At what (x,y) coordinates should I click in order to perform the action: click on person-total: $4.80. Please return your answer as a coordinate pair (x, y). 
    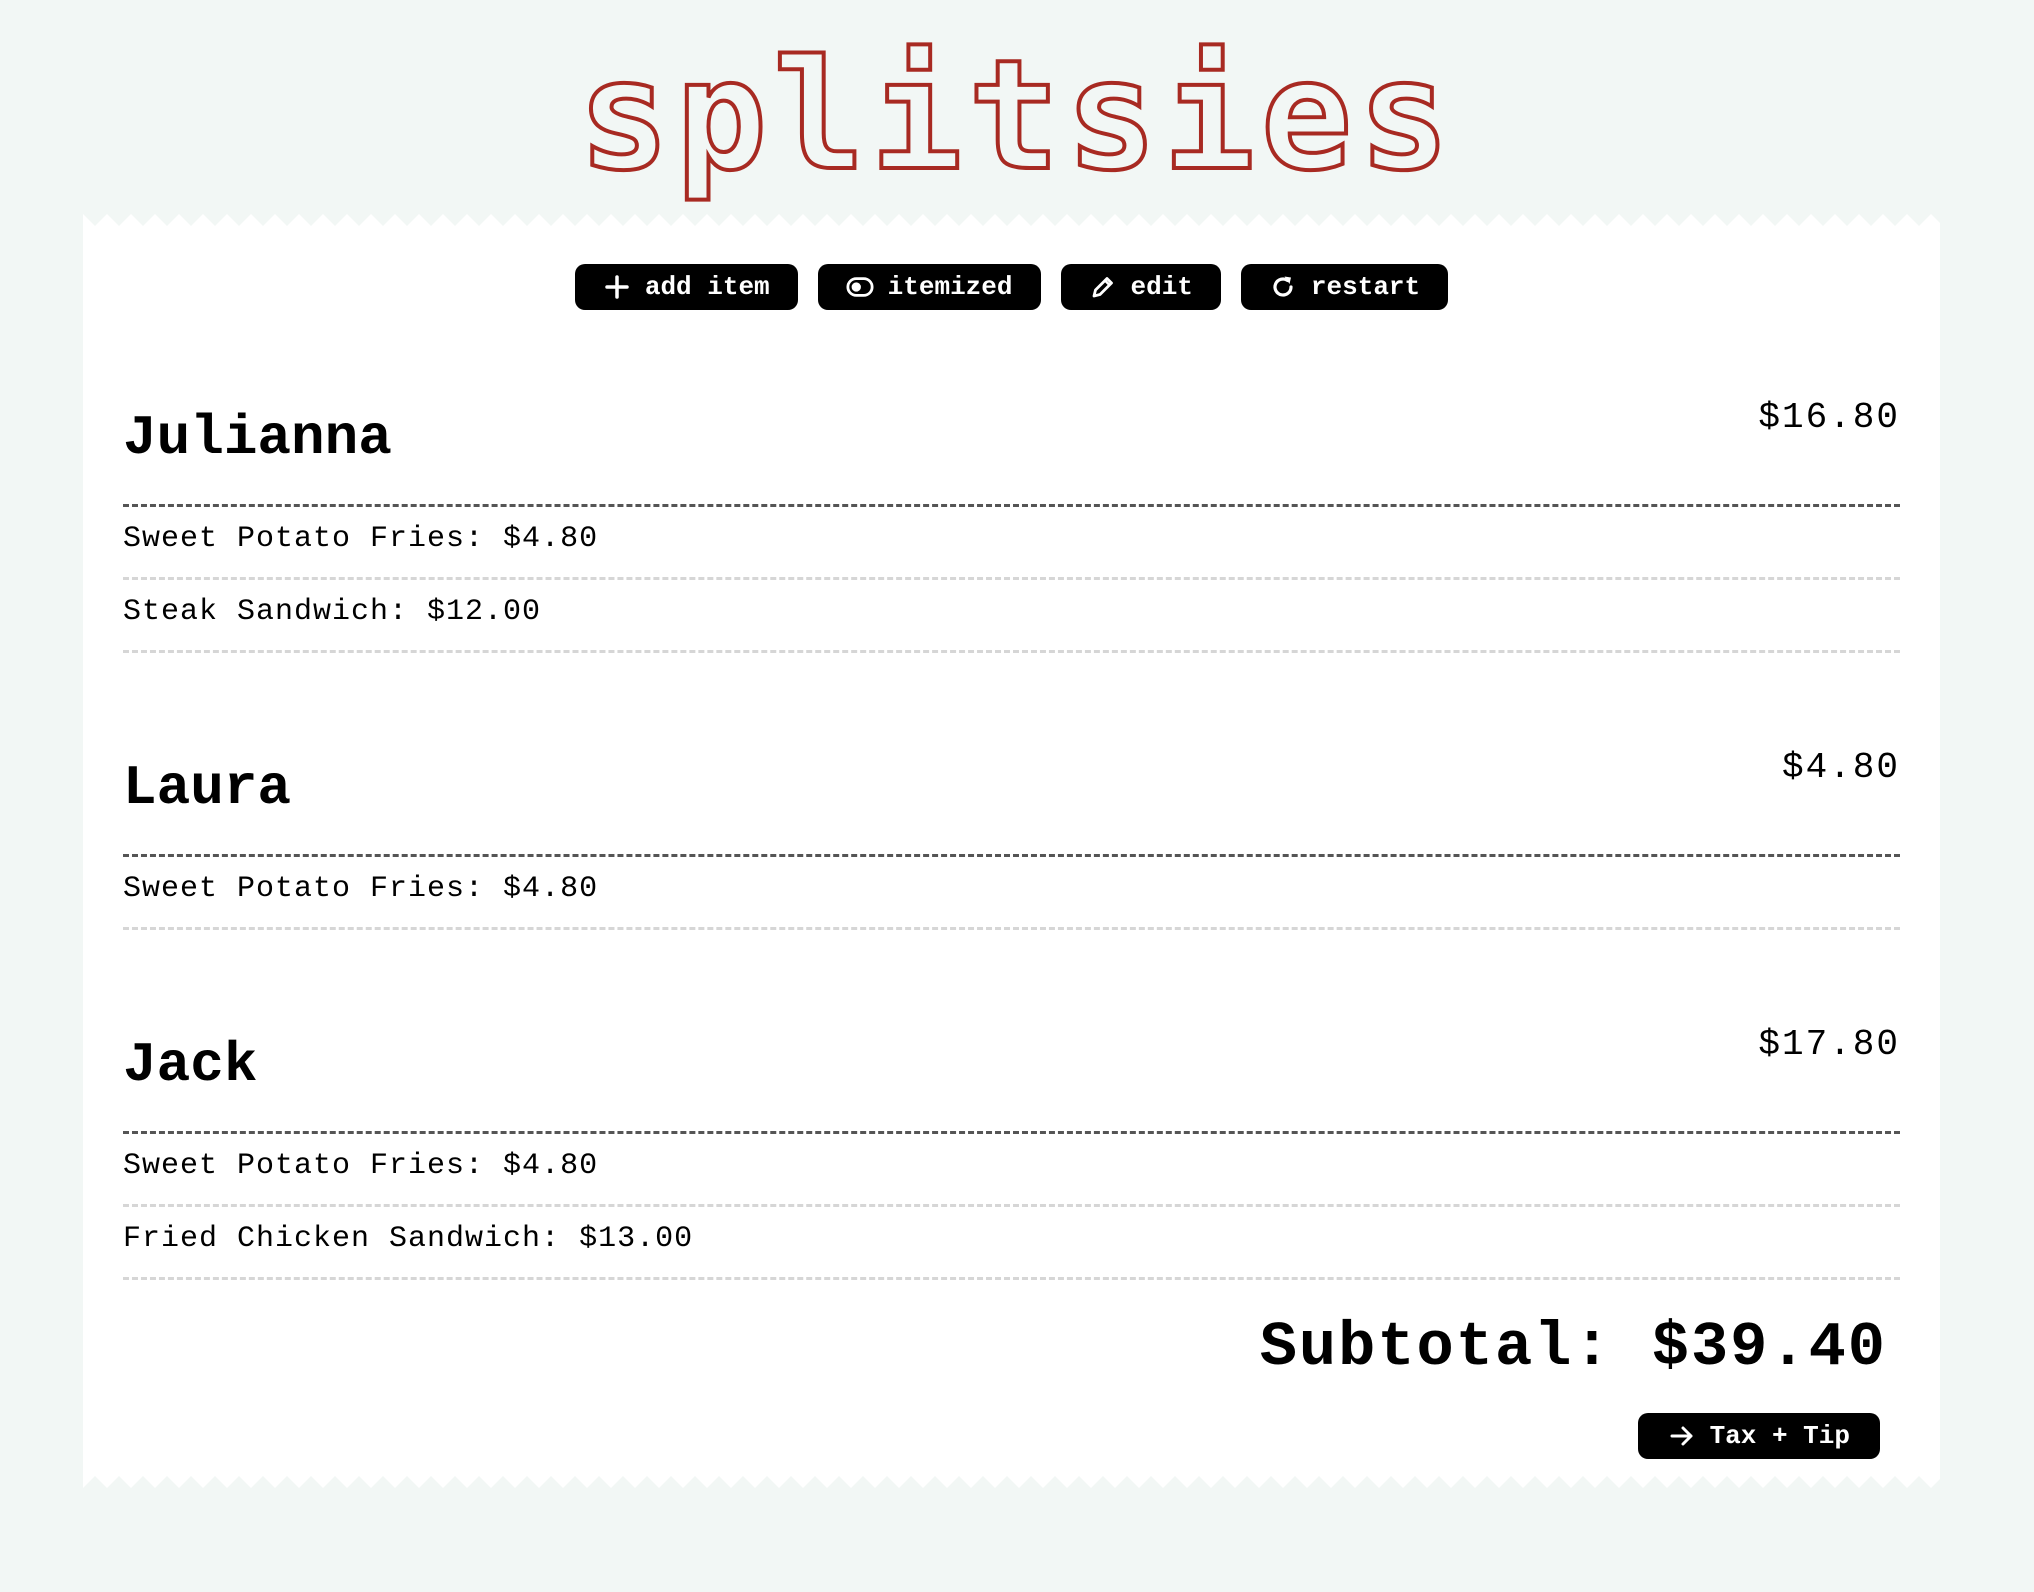
    Looking at the image, I should click on (1840, 767).